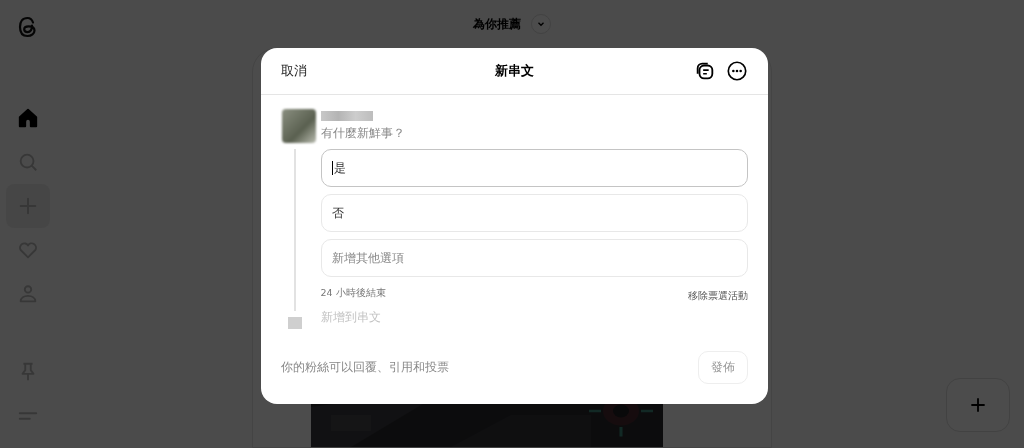 The image size is (1024, 448). Describe the element at coordinates (353, 293) in the screenshot. I see `poll-duration: 24 小時後結束` at that location.